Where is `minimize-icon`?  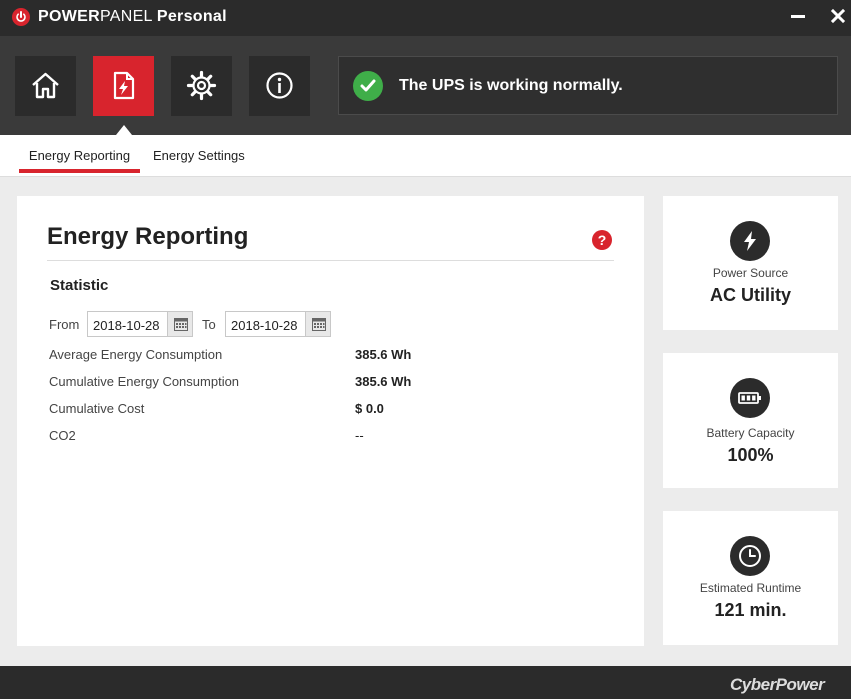
minimize-icon is located at coordinates (798, 16).